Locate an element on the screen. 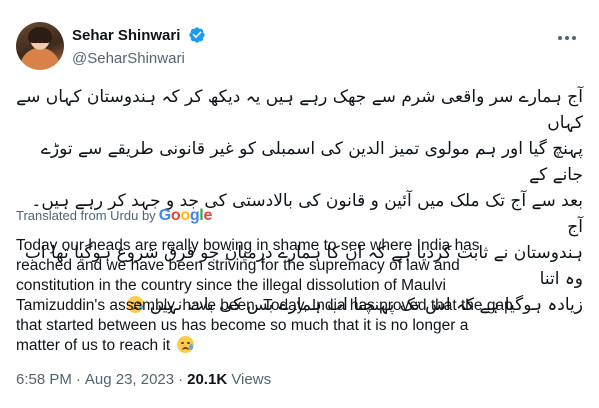 This screenshot has height=408, width=599. author-names: Sehar Shinwari @SeharShinwari is located at coordinates (139, 47).